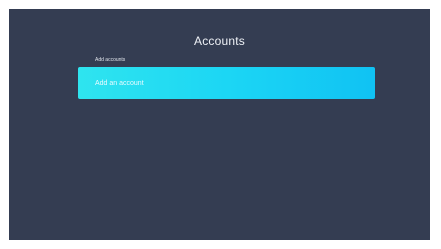 This screenshot has height=249, width=441. What do you see at coordinates (110, 60) in the screenshot?
I see `section-label-add-accounts: Add accounts` at bounding box center [110, 60].